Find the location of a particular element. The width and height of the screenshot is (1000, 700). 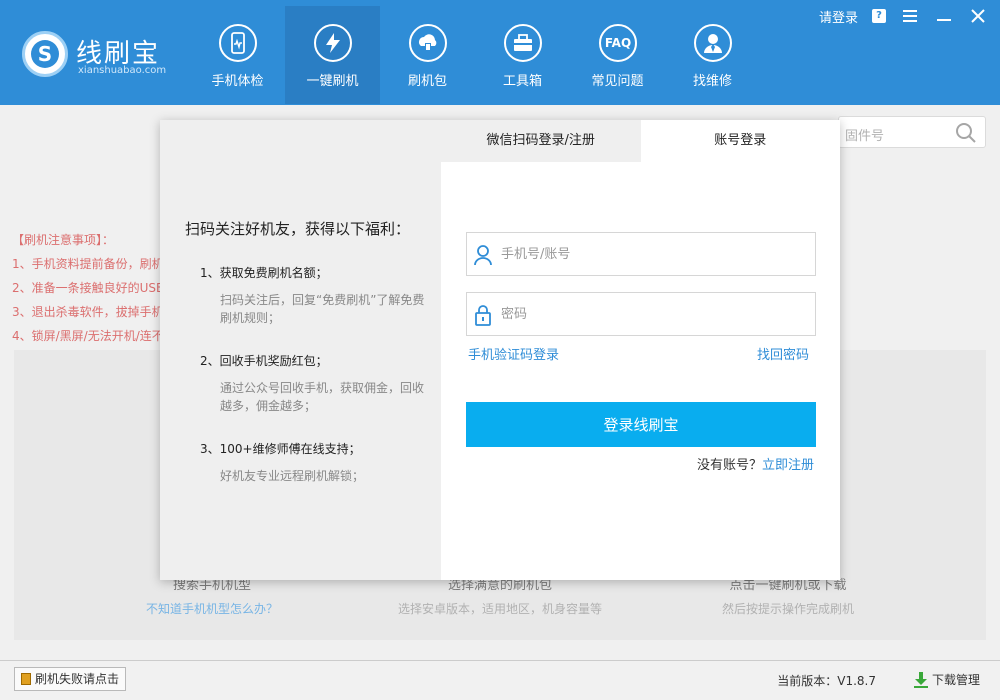

logo-domain: xianshuabao.com is located at coordinates (122, 70).